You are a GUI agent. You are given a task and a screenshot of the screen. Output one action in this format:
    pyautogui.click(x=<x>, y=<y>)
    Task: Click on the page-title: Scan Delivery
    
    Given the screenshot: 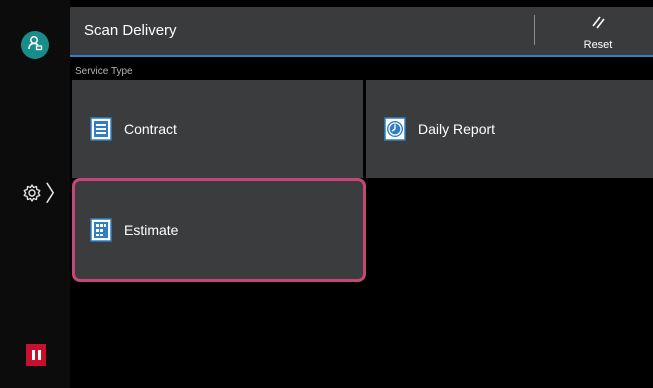 What is the action you would take?
    pyautogui.click(x=130, y=30)
    